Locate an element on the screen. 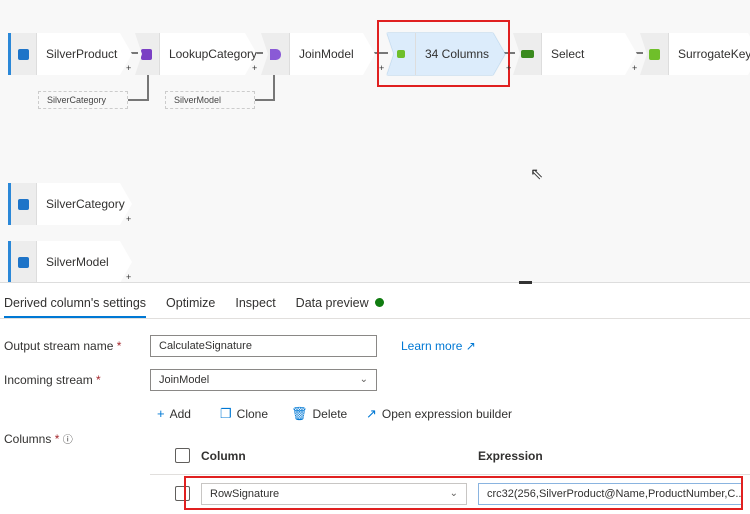 This screenshot has width=750, height=514. columns-label: Columns * ⓘ is located at coordinates (38, 439).